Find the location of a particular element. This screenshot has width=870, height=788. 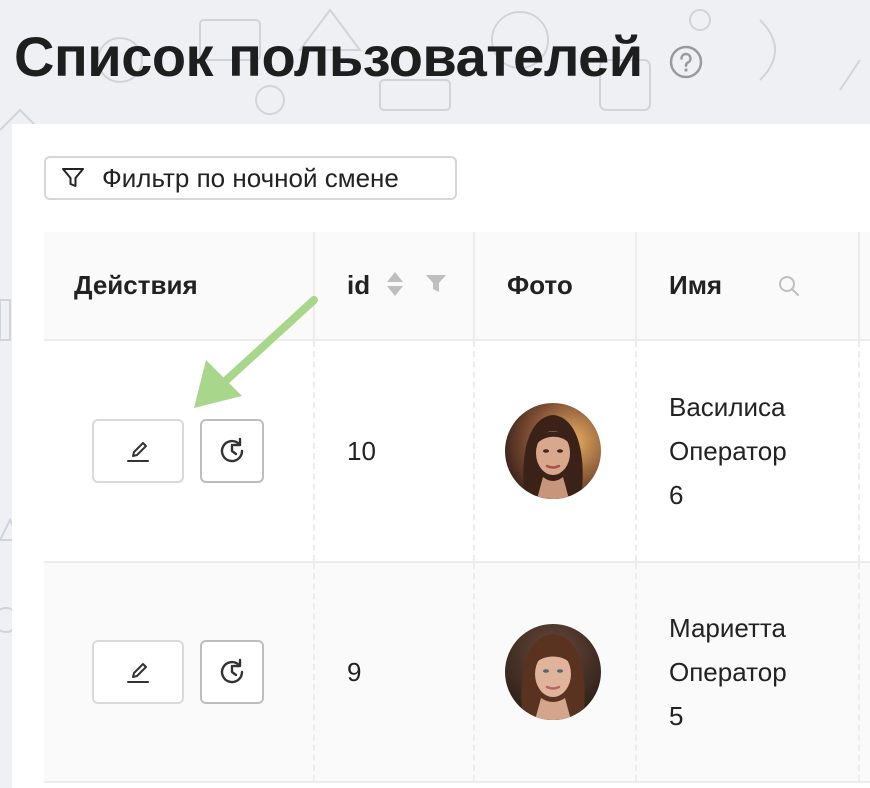

sort-down-icon is located at coordinates (395, 291).